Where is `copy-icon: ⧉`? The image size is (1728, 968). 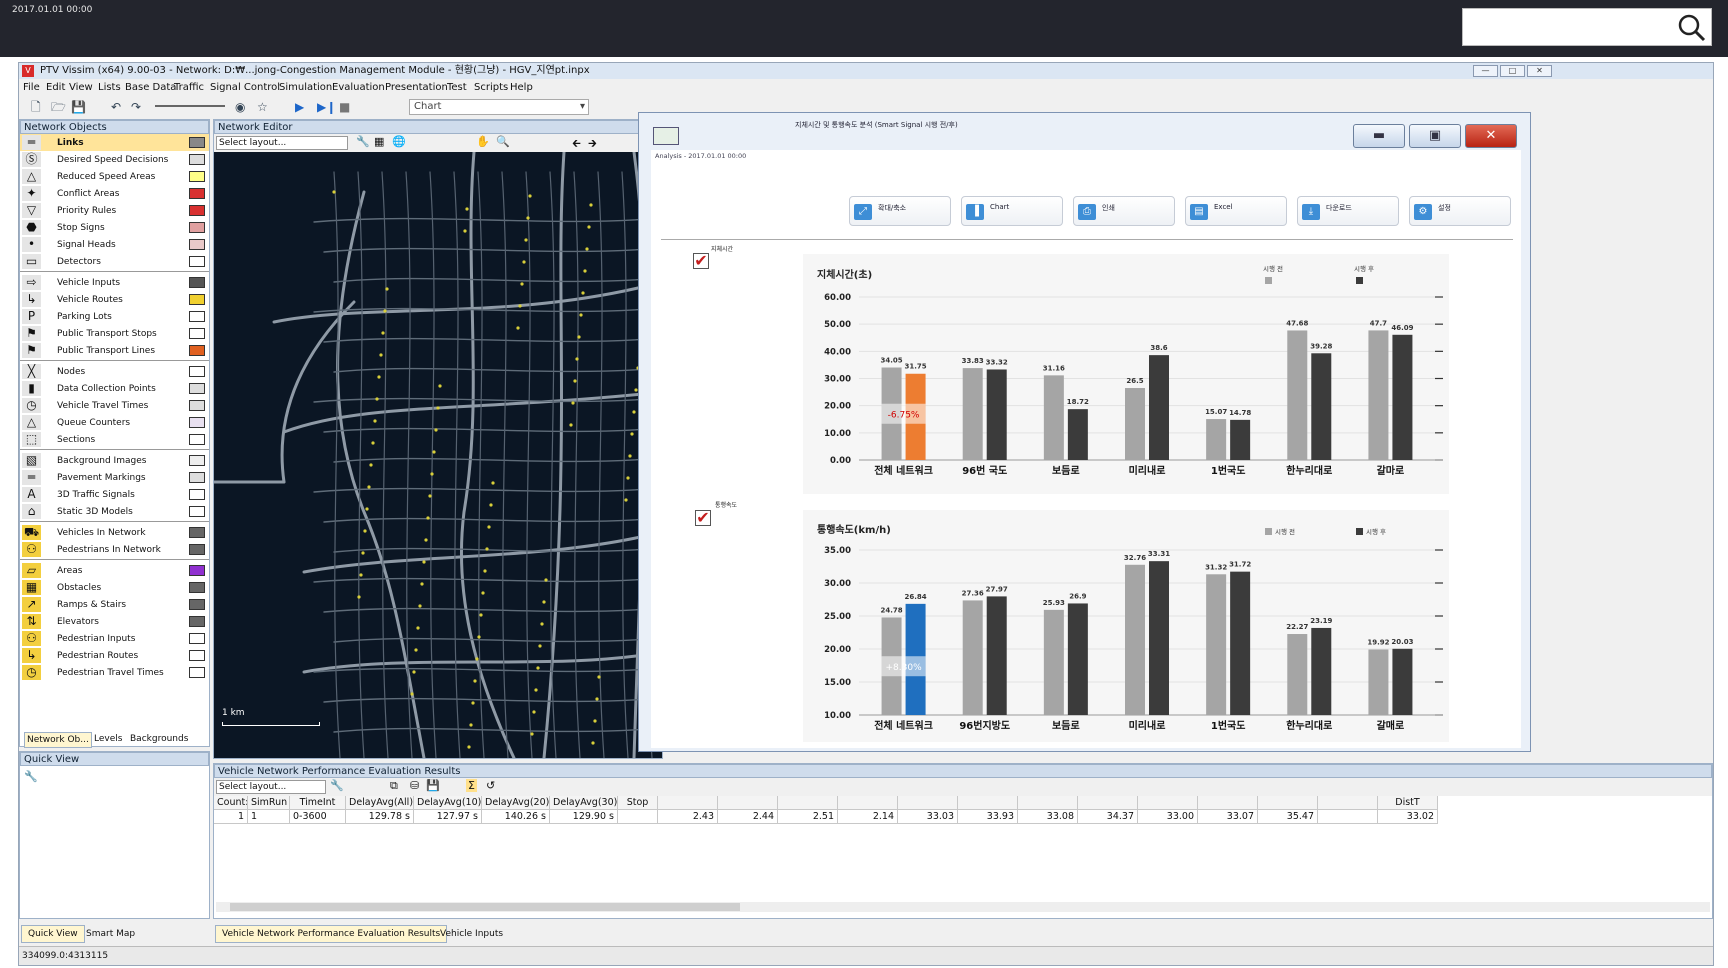
copy-icon: ⧉ is located at coordinates (394, 786).